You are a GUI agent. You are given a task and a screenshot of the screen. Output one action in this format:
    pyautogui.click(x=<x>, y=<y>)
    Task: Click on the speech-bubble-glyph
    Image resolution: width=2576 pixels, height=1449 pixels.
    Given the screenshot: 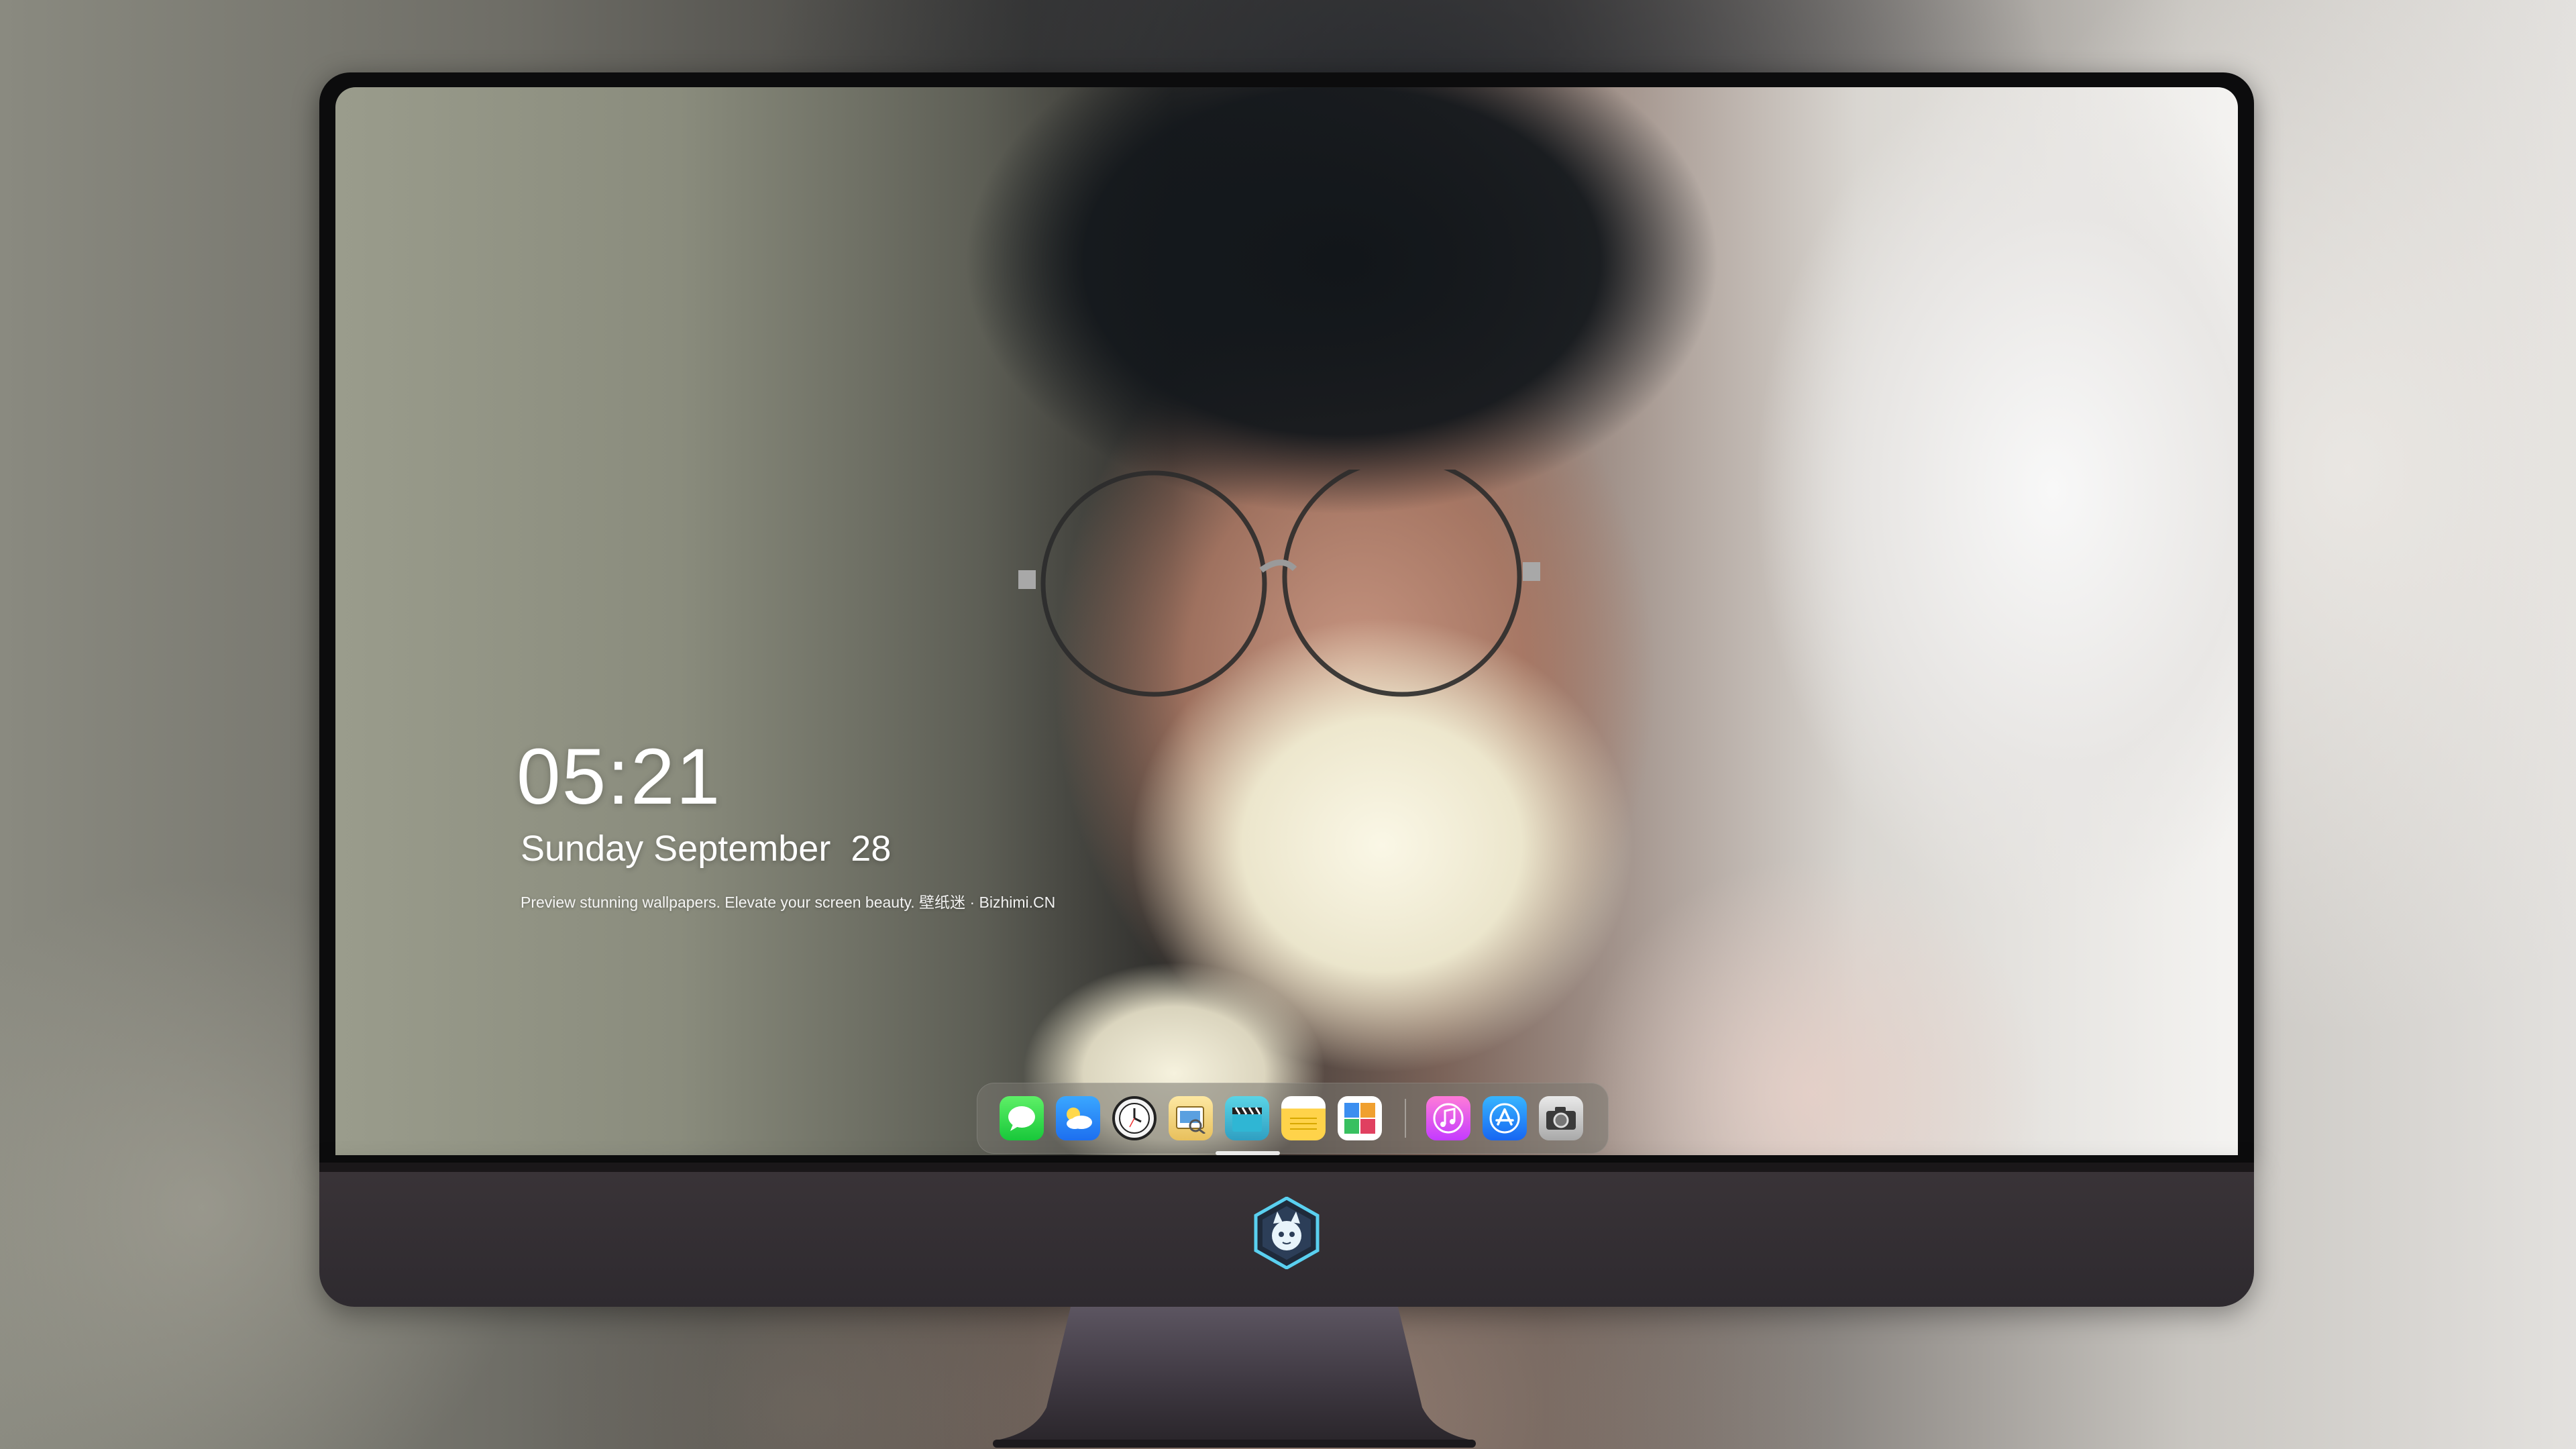 What is the action you would take?
    pyautogui.click(x=1021, y=1118)
    